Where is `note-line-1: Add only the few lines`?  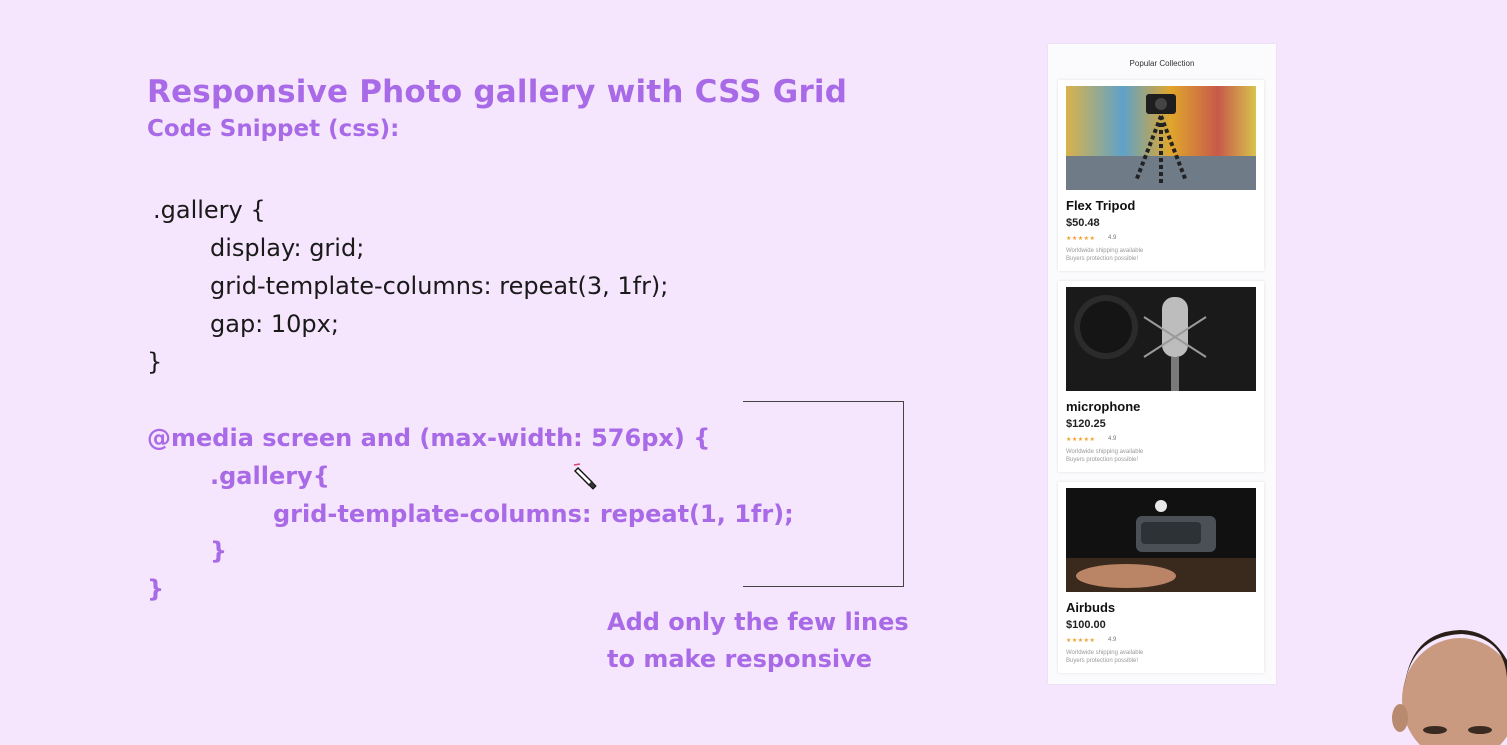
note-line-1: Add only the few lines is located at coordinates (758, 622).